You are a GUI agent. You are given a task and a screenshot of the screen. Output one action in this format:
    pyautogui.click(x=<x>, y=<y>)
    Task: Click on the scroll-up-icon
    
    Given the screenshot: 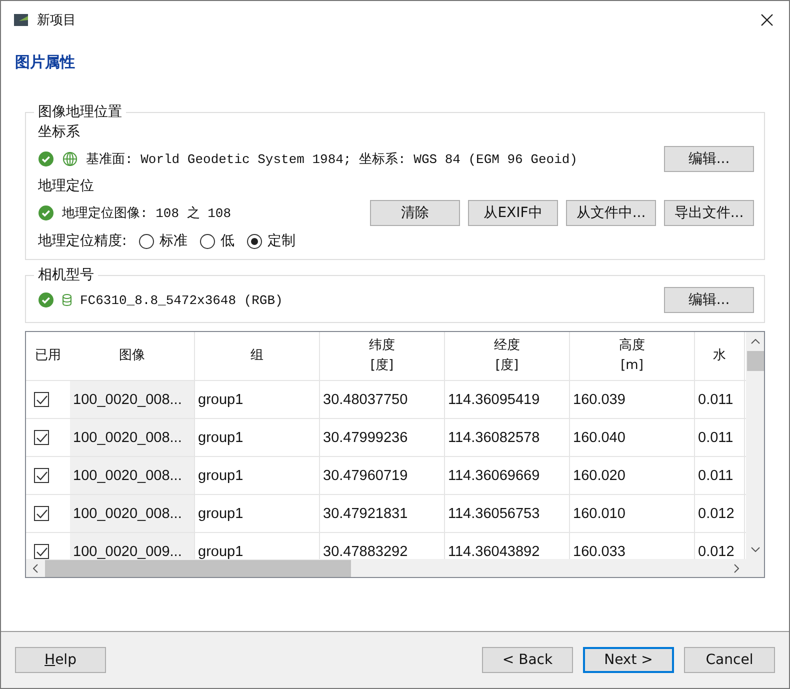 What is the action you would take?
    pyautogui.click(x=755, y=341)
    